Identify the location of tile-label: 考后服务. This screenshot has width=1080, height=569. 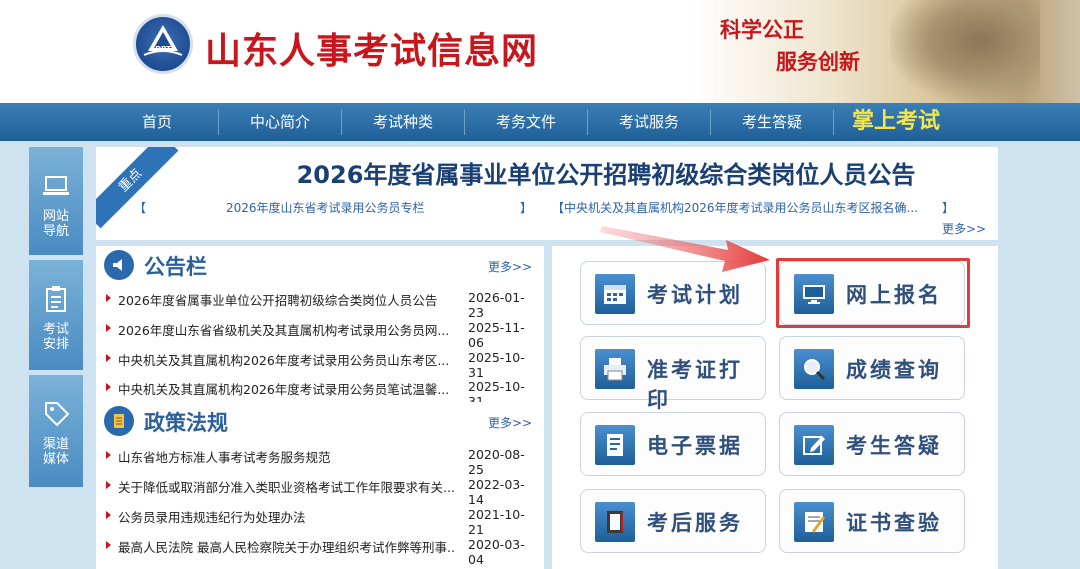
(695, 522).